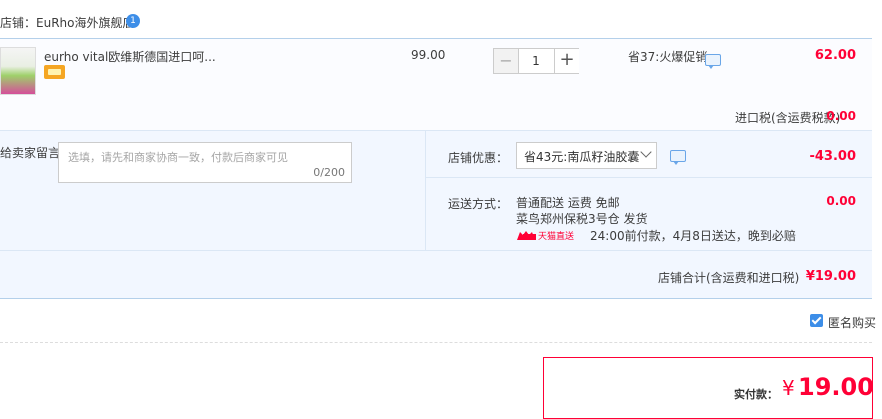 The height and width of the screenshot is (419, 882). I want to click on item-subtotal: 62.00, so click(835, 55).